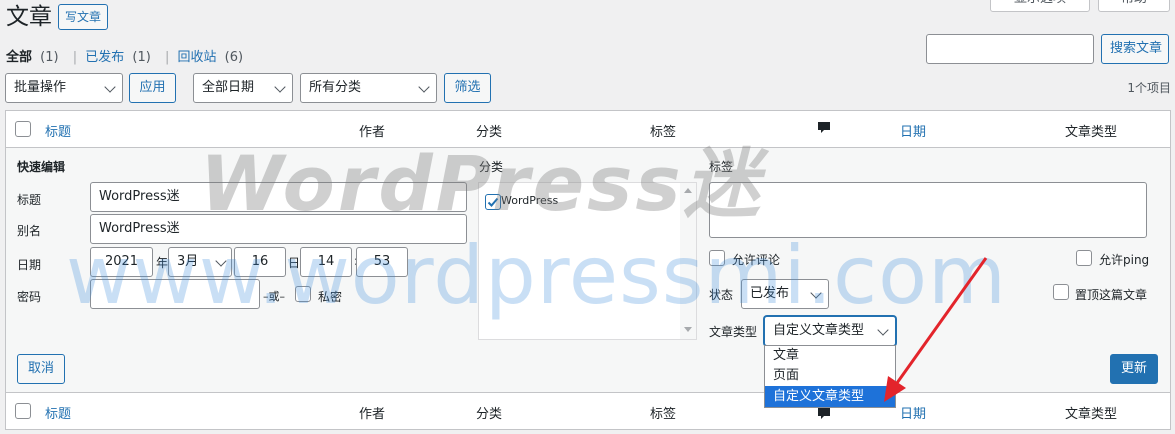  Describe the element at coordinates (733, 332) in the screenshot. I see `post-type-label: 文章类型` at that location.